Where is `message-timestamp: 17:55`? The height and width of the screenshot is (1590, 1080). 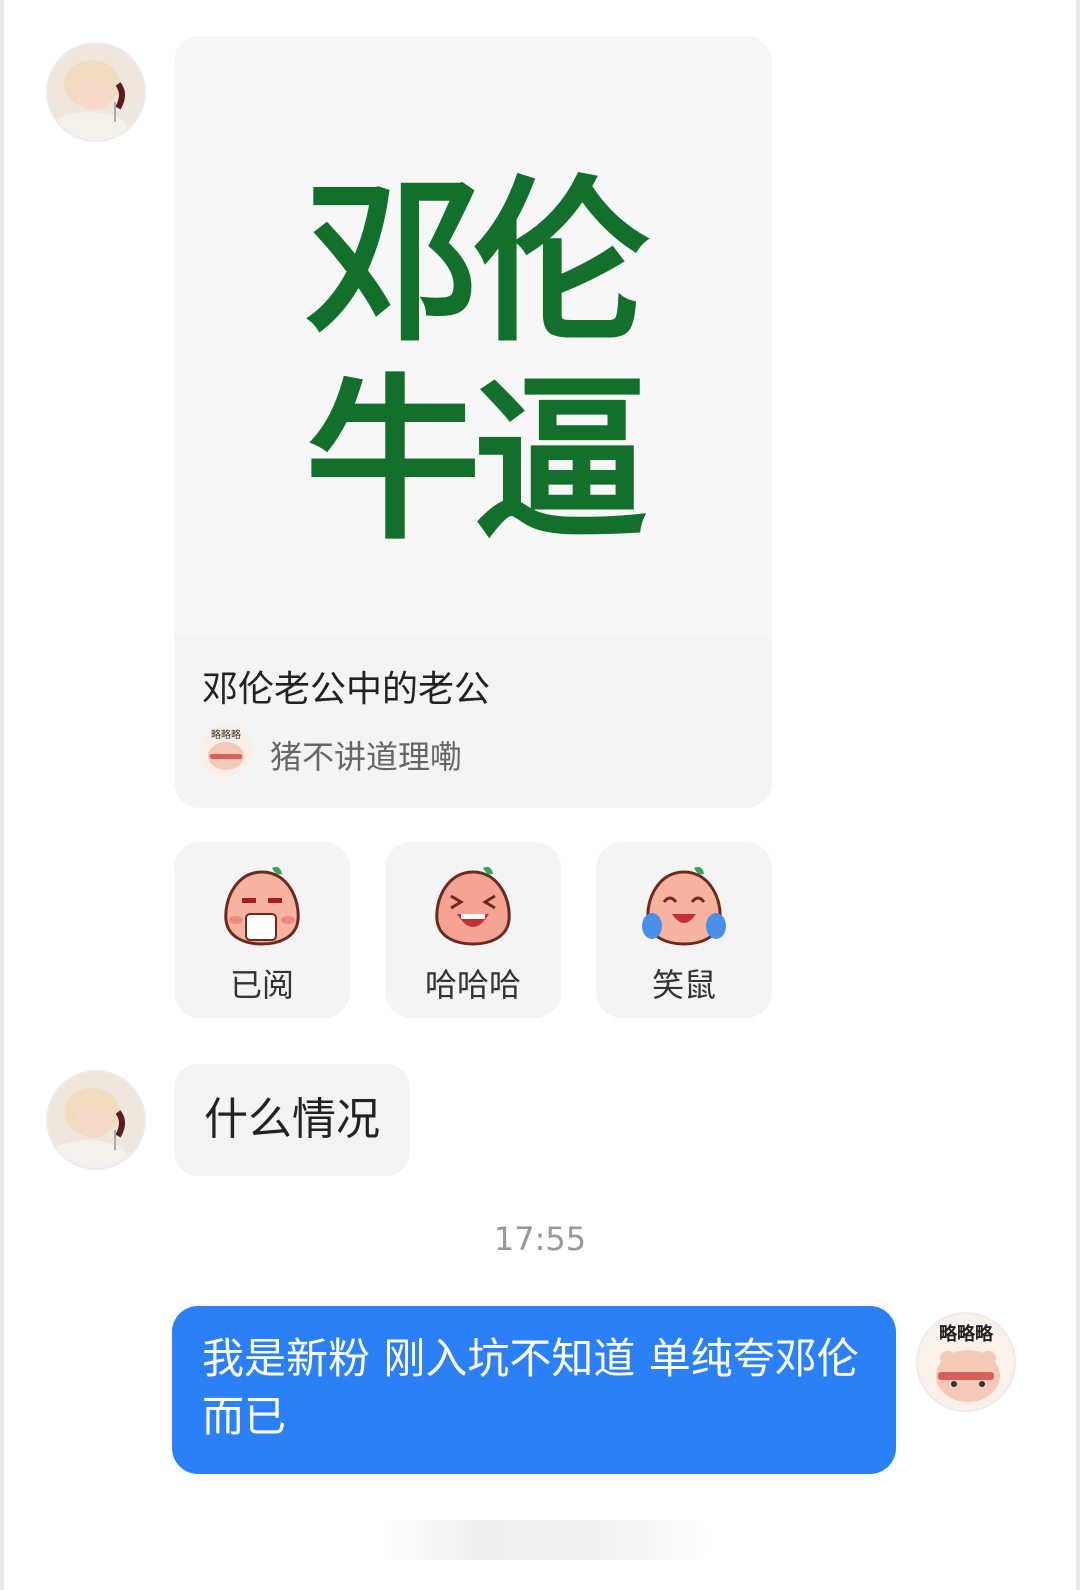
message-timestamp: 17:55 is located at coordinates (540, 1239).